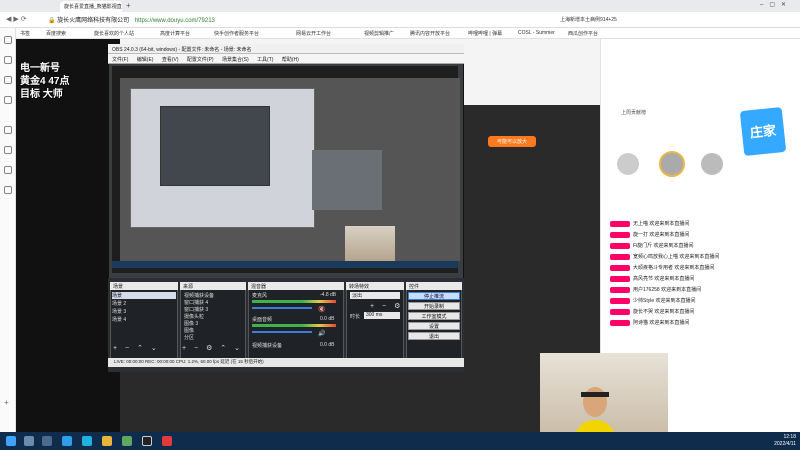 The width and height of the screenshot is (800, 450). Describe the element at coordinates (355, 317) in the screenshot. I see `duration-label: 时长` at that location.